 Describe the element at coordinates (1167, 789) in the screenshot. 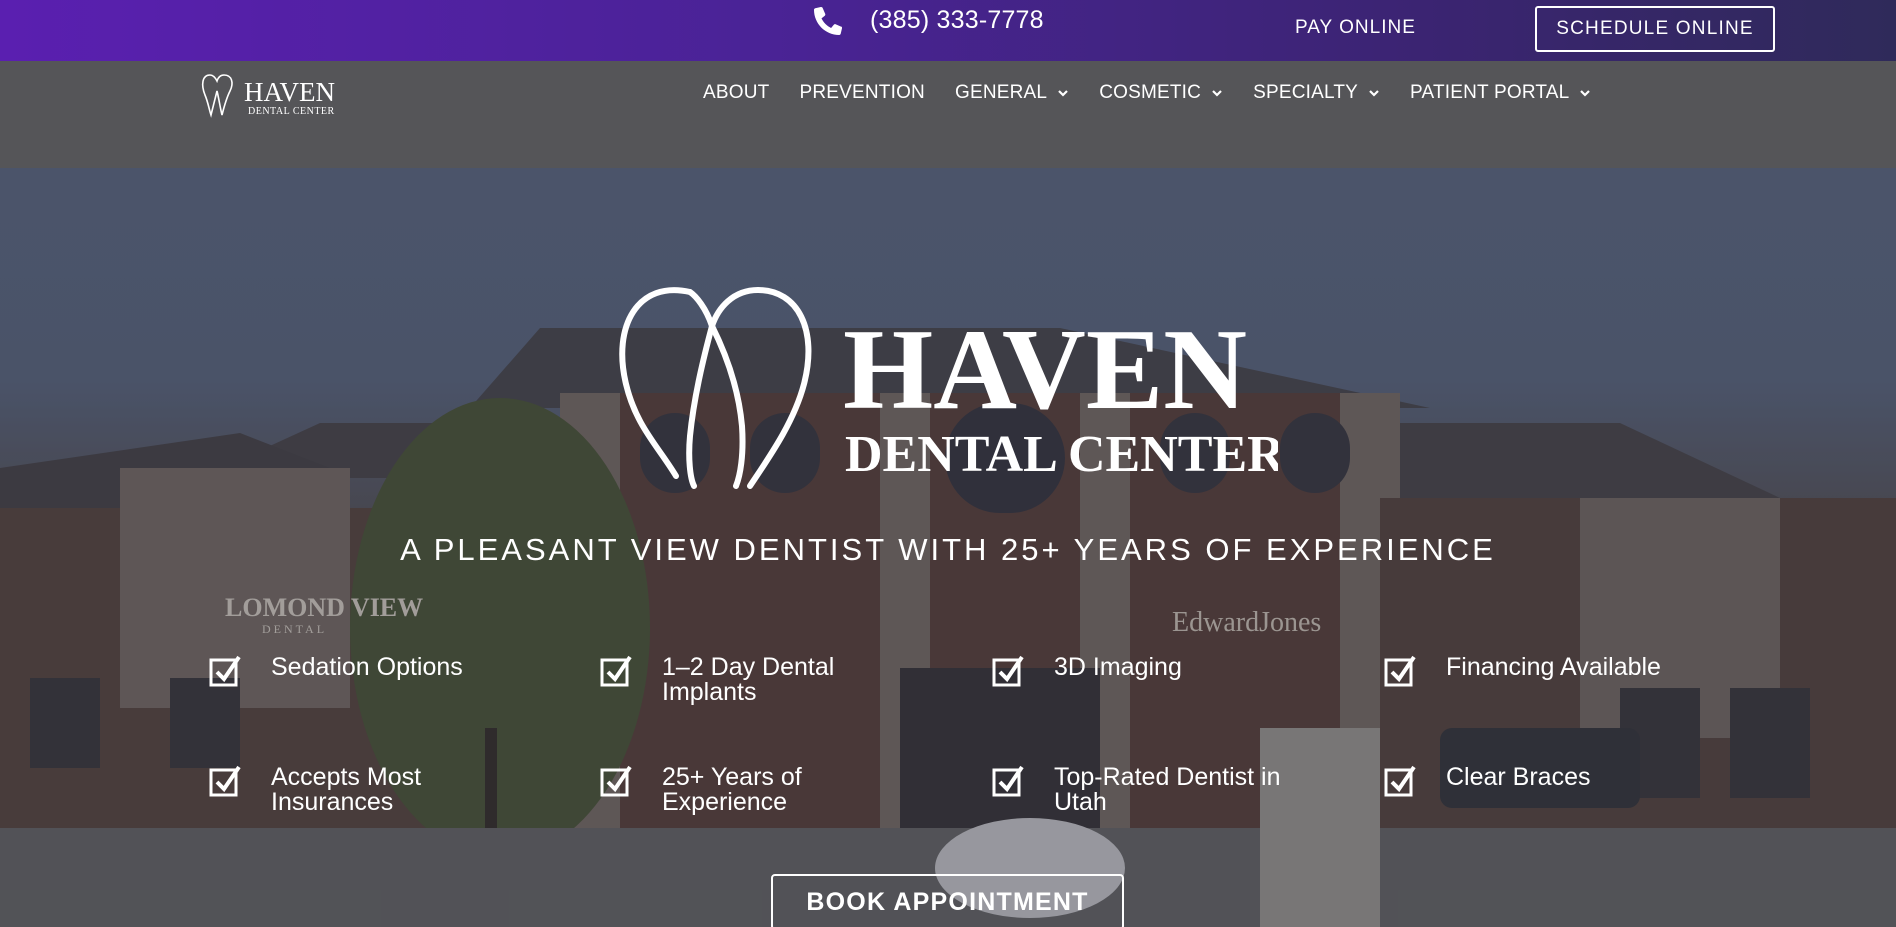

I see `feature-label: Top-Rated Dentist in Utah` at that location.